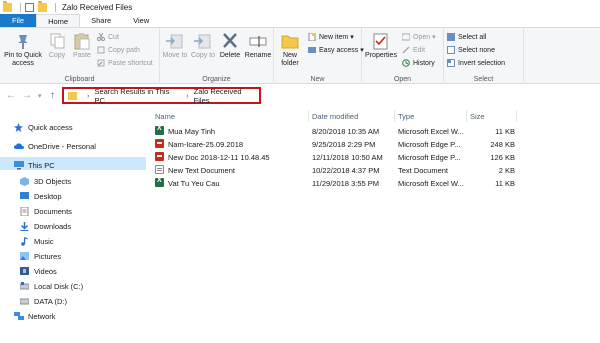 The width and height of the screenshot is (600, 343). What do you see at coordinates (18, 20) in the screenshot?
I see `tab-file: File` at bounding box center [18, 20].